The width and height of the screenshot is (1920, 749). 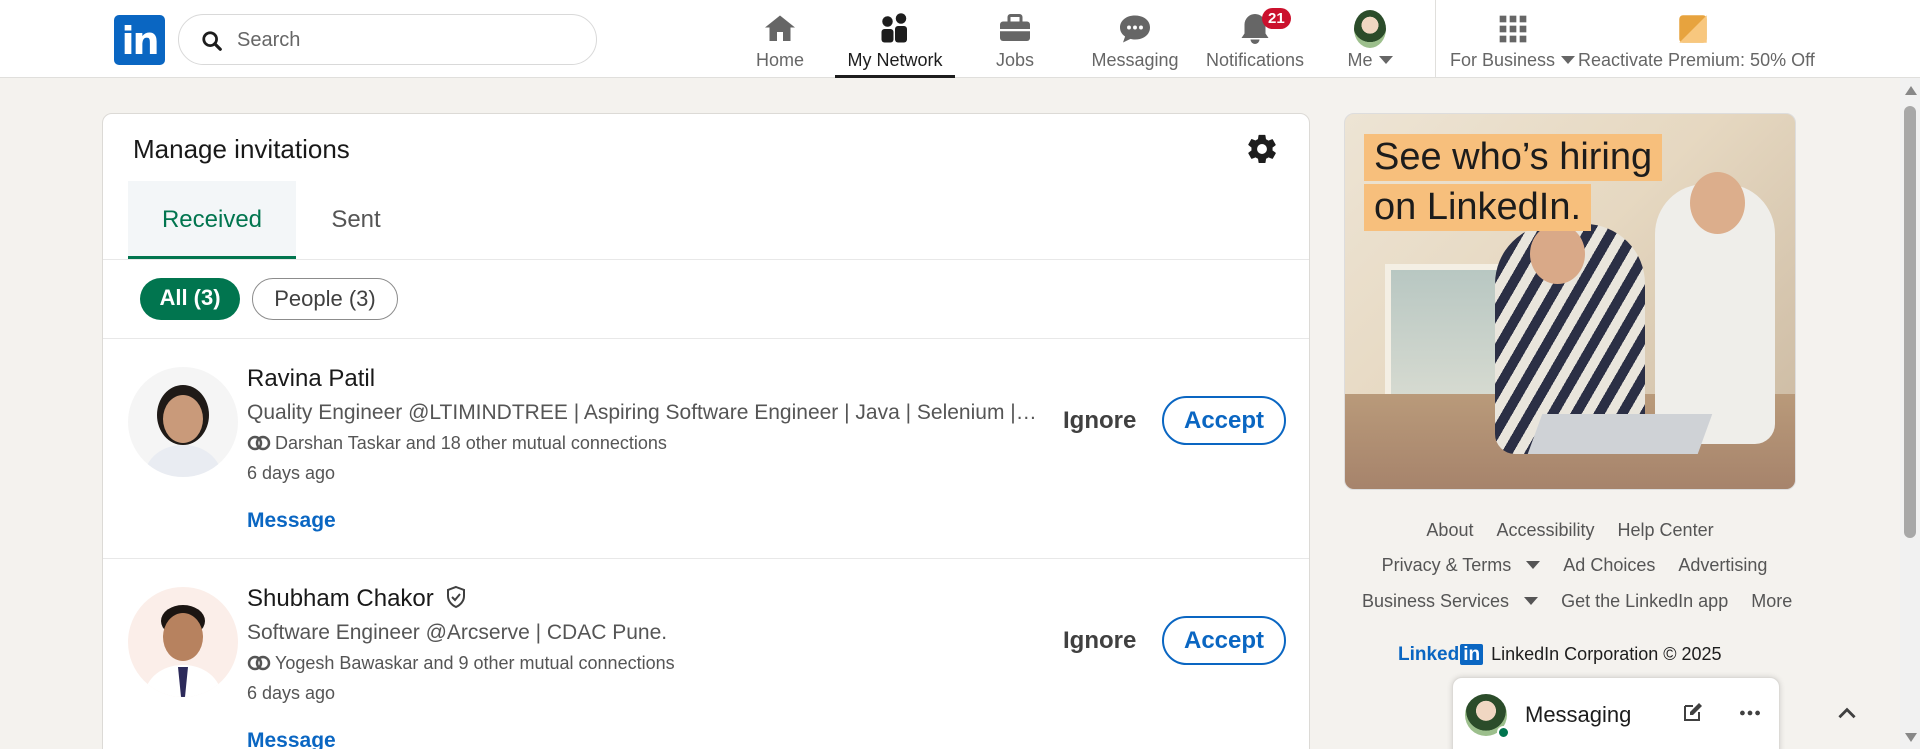 I want to click on scroll-down-arrow, so click(x=1911, y=737).